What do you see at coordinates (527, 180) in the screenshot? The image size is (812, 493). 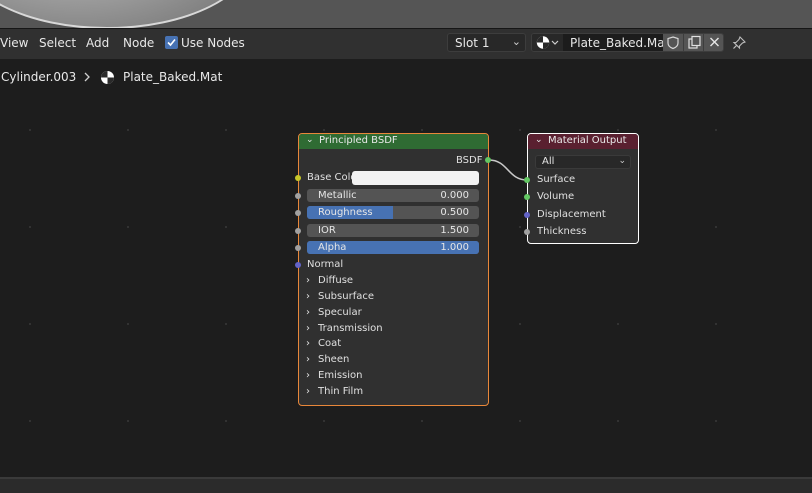 I see `surface-socket` at bounding box center [527, 180].